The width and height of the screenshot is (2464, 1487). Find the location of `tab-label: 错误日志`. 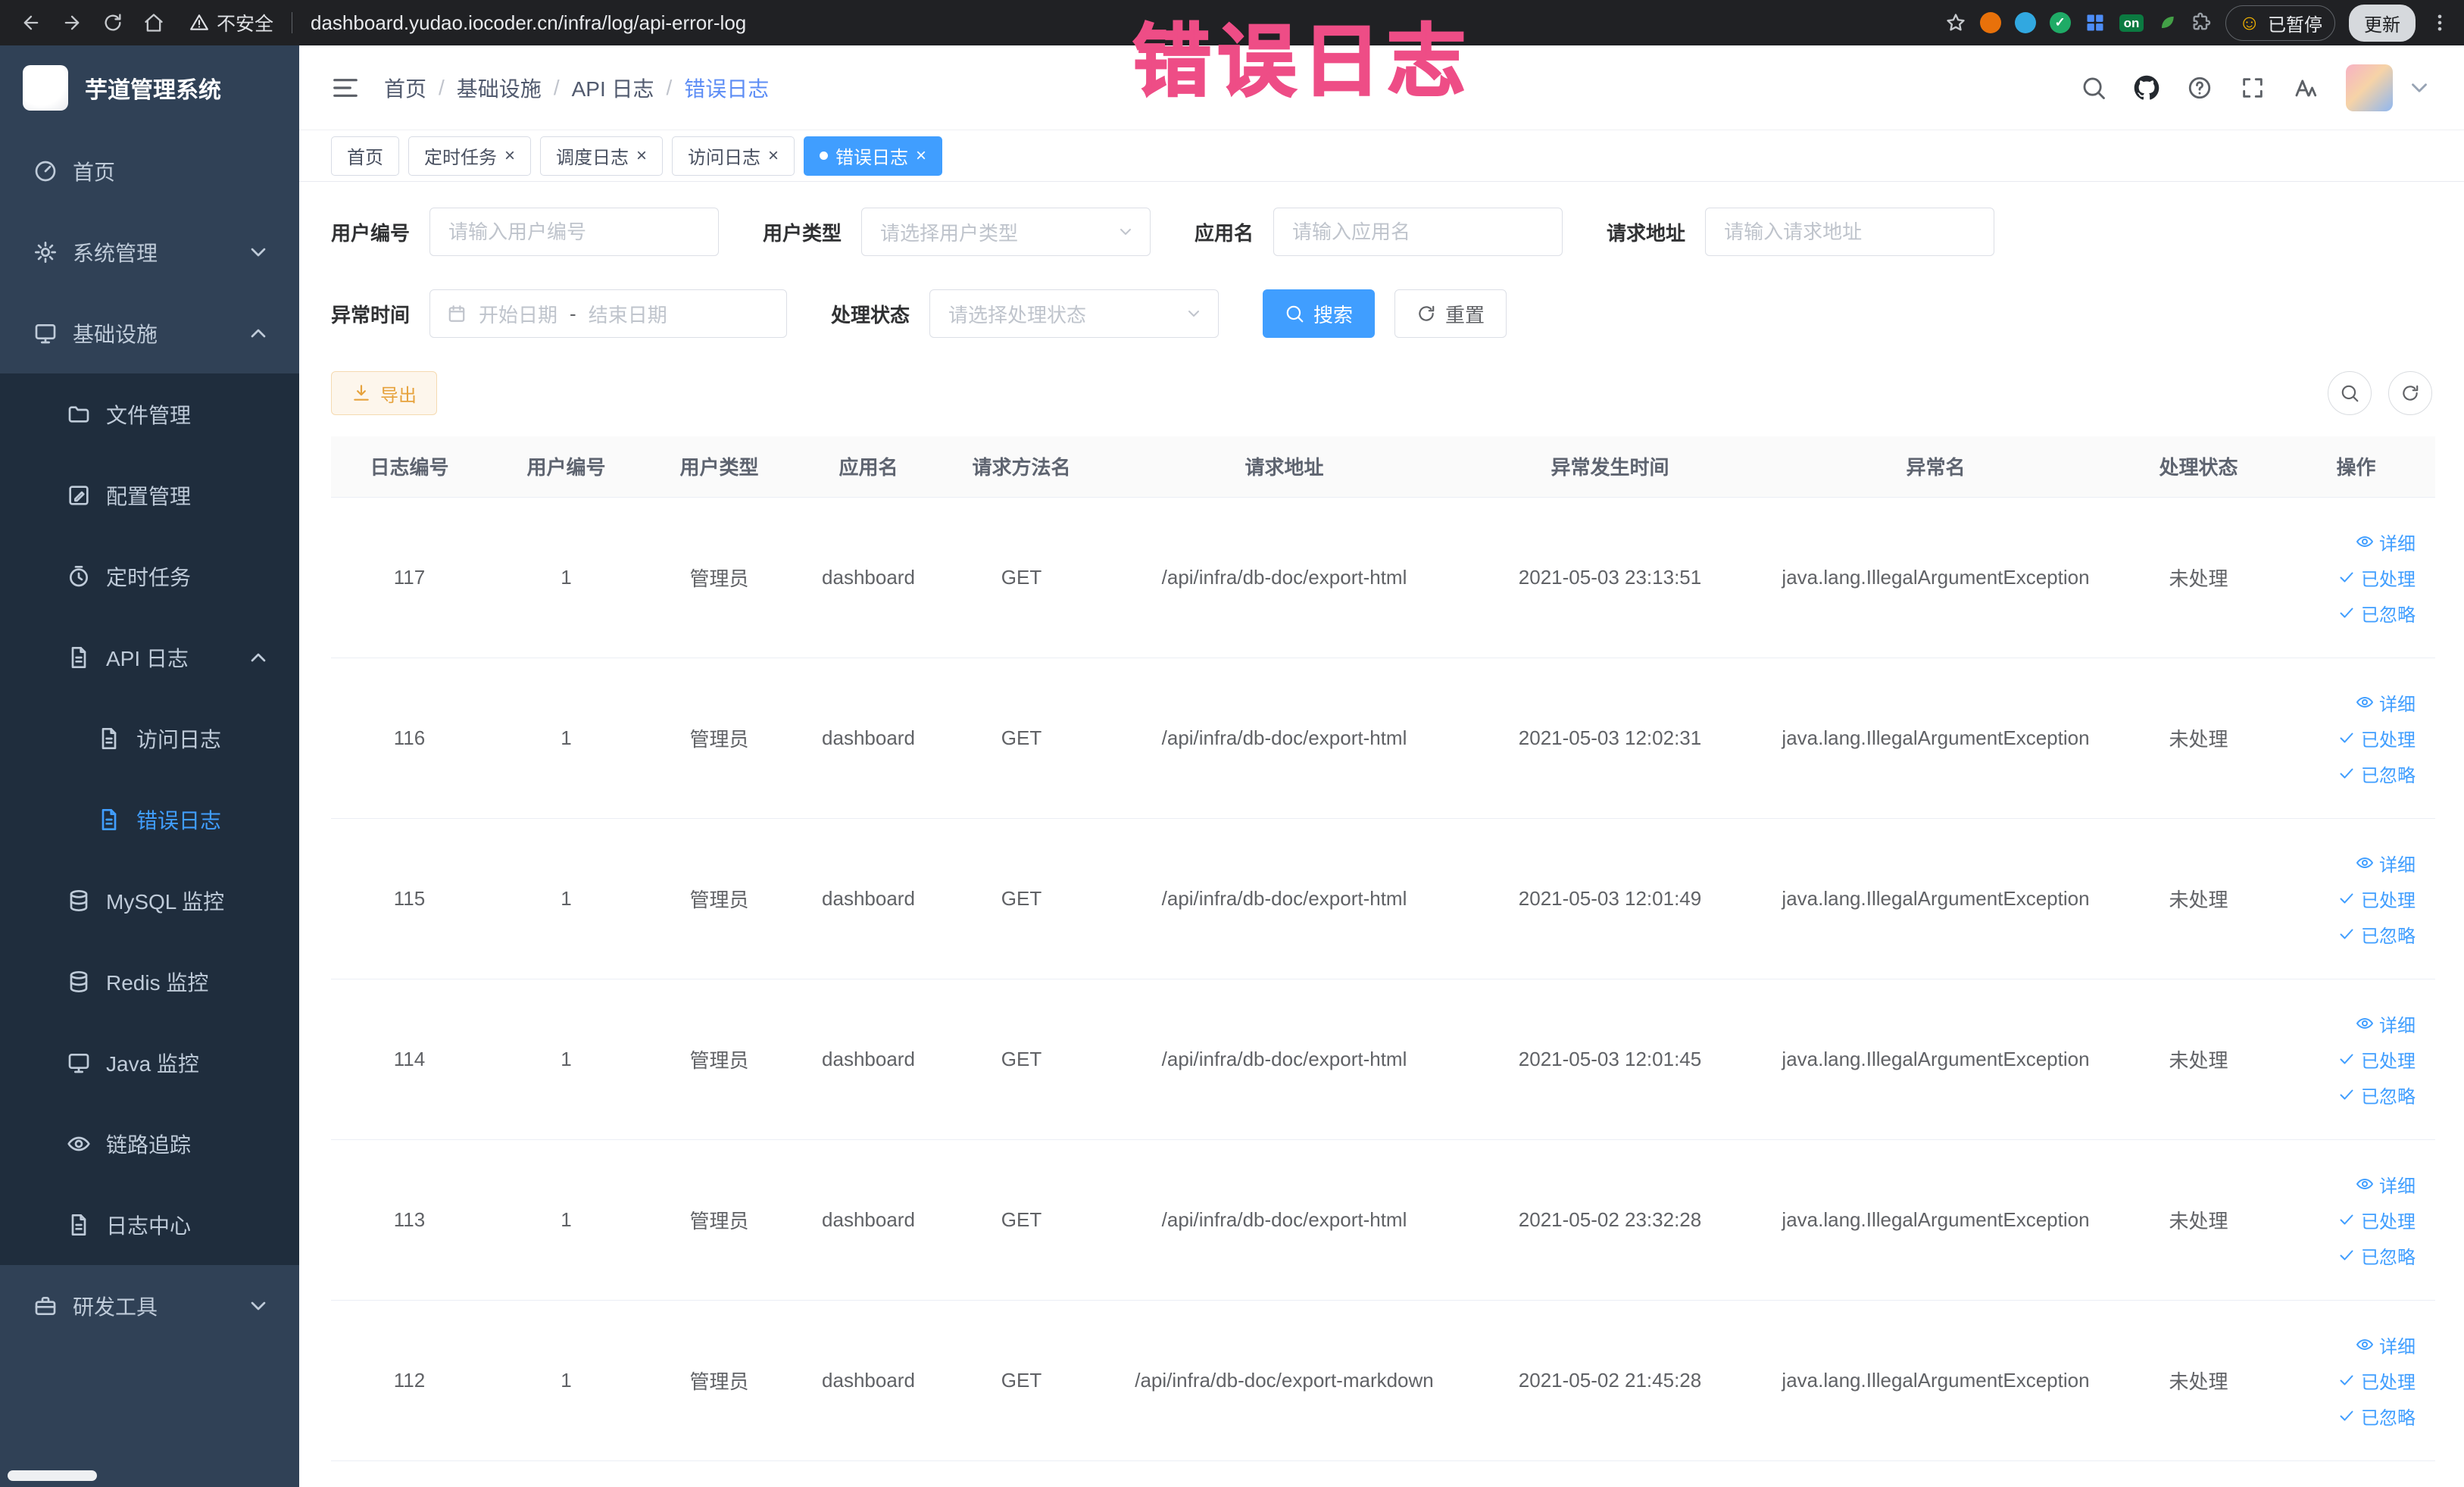

tab-label: 错误日志 is located at coordinates (872, 158).